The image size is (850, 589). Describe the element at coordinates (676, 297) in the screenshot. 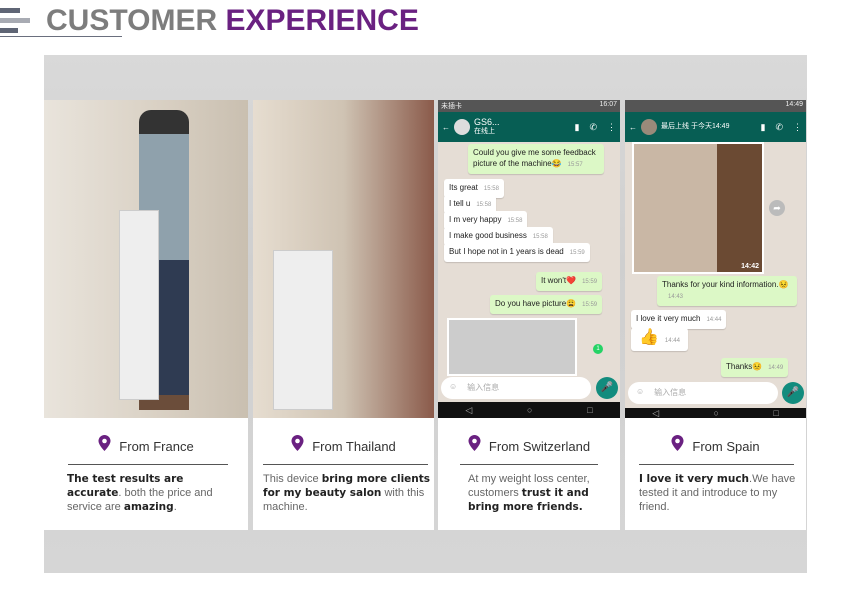

I see `message-time: 14:43` at that location.